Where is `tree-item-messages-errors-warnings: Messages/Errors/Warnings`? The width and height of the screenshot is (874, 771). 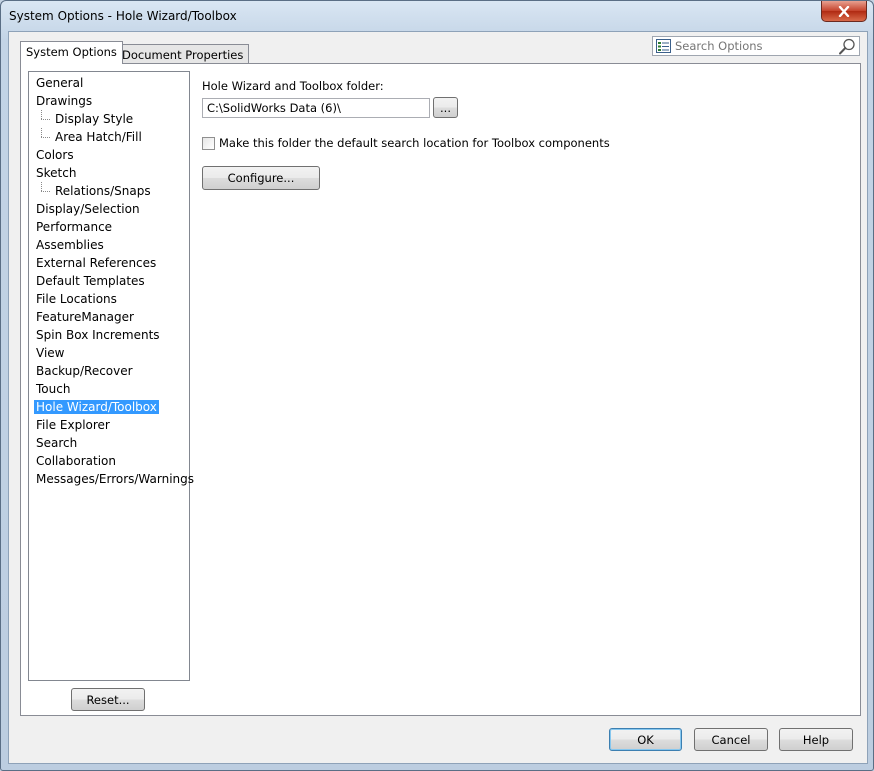 tree-item-messages-errors-warnings: Messages/Errors/Warnings is located at coordinates (111, 479).